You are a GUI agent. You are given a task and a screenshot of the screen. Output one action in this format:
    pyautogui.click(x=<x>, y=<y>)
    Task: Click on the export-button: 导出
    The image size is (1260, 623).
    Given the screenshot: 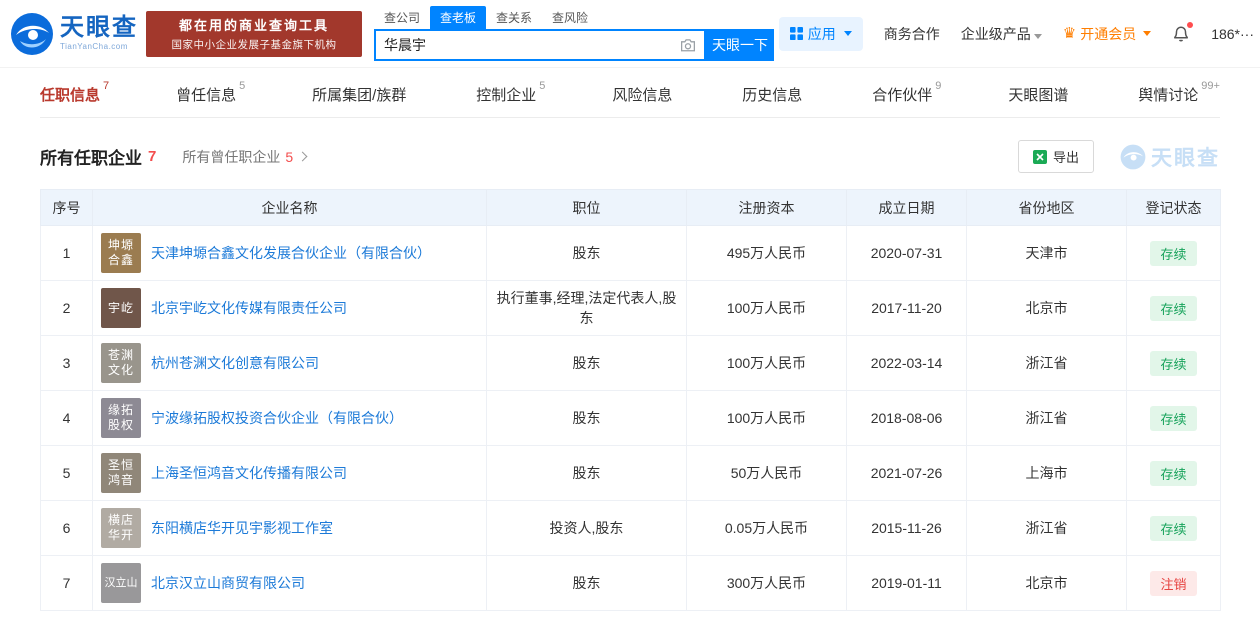 What is the action you would take?
    pyautogui.click(x=1055, y=156)
    